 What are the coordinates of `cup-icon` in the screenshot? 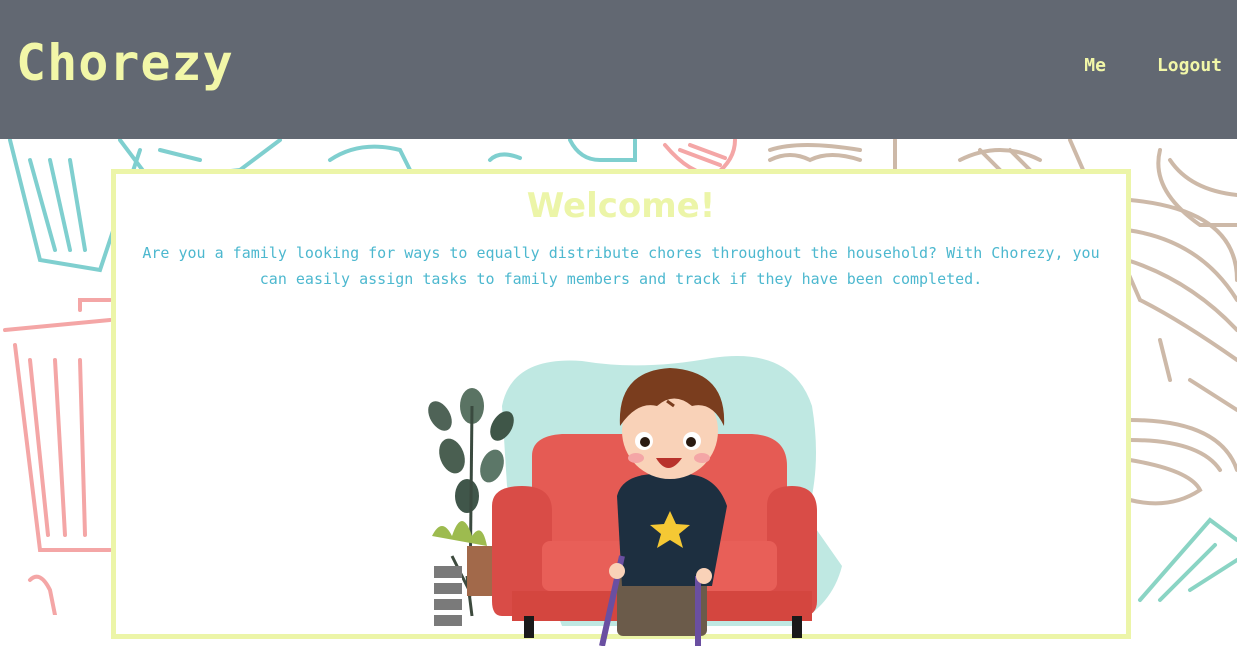 It's located at (1196, 187).